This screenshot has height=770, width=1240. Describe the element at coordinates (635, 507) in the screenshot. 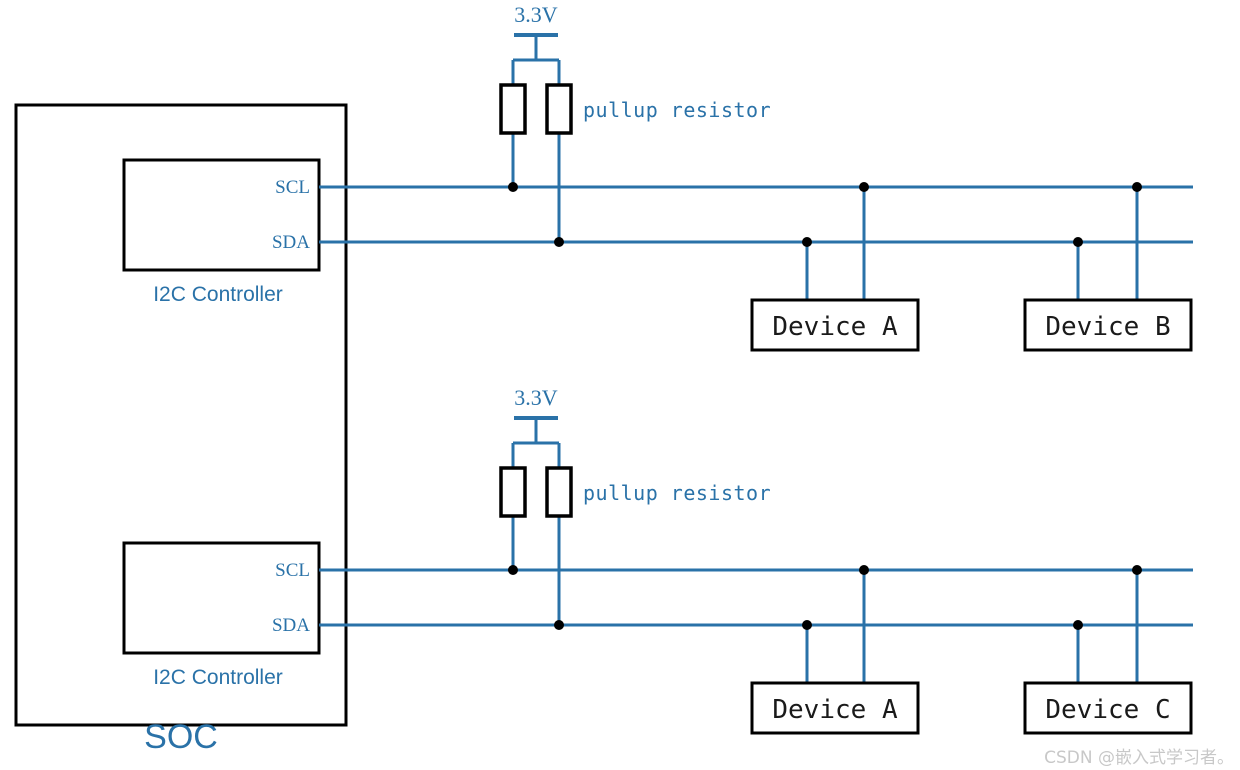

I see `power-rail-bottom: 3.3V pullup resistor` at that location.